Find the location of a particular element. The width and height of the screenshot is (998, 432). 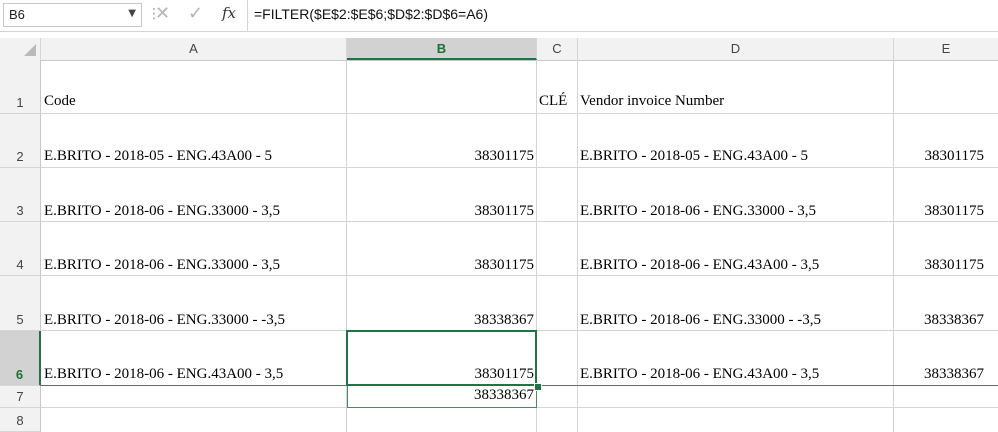

cell-a4: E.BRITO - 2018-06 - ENG.33000 - 3,5 is located at coordinates (162, 265).